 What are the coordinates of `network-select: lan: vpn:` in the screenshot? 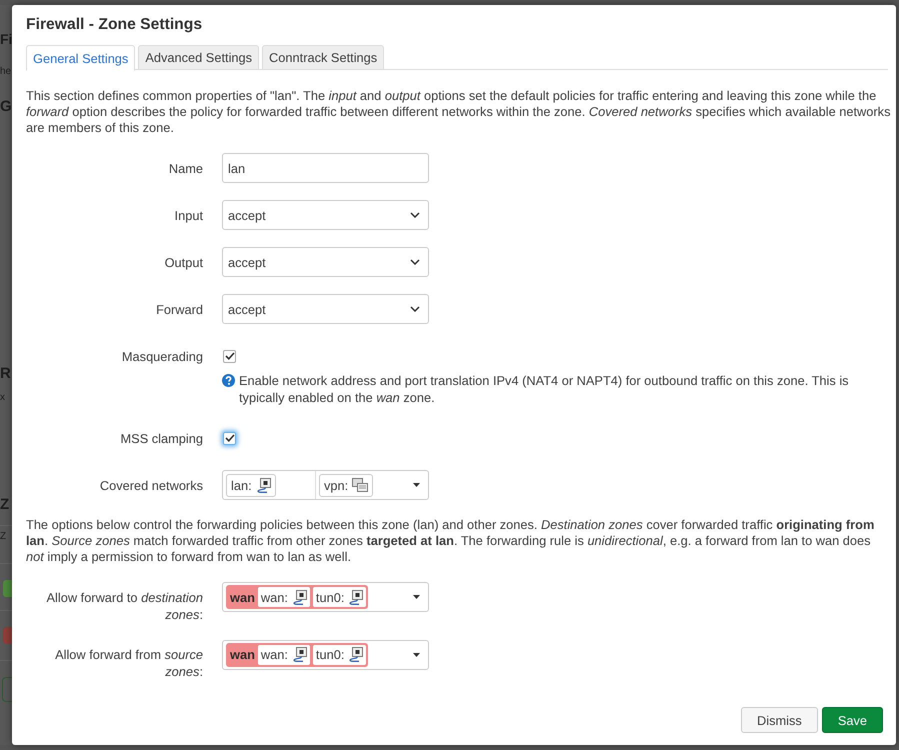 It's located at (325, 485).